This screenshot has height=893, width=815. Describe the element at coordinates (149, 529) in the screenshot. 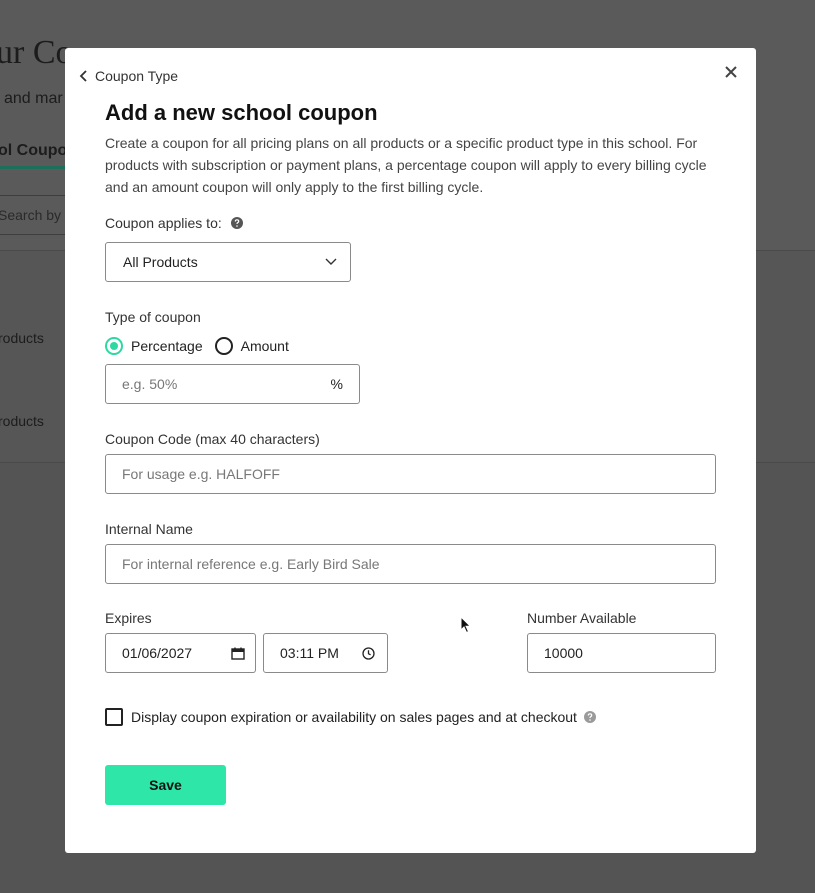

I see `internal-name-label: Internal Name` at that location.